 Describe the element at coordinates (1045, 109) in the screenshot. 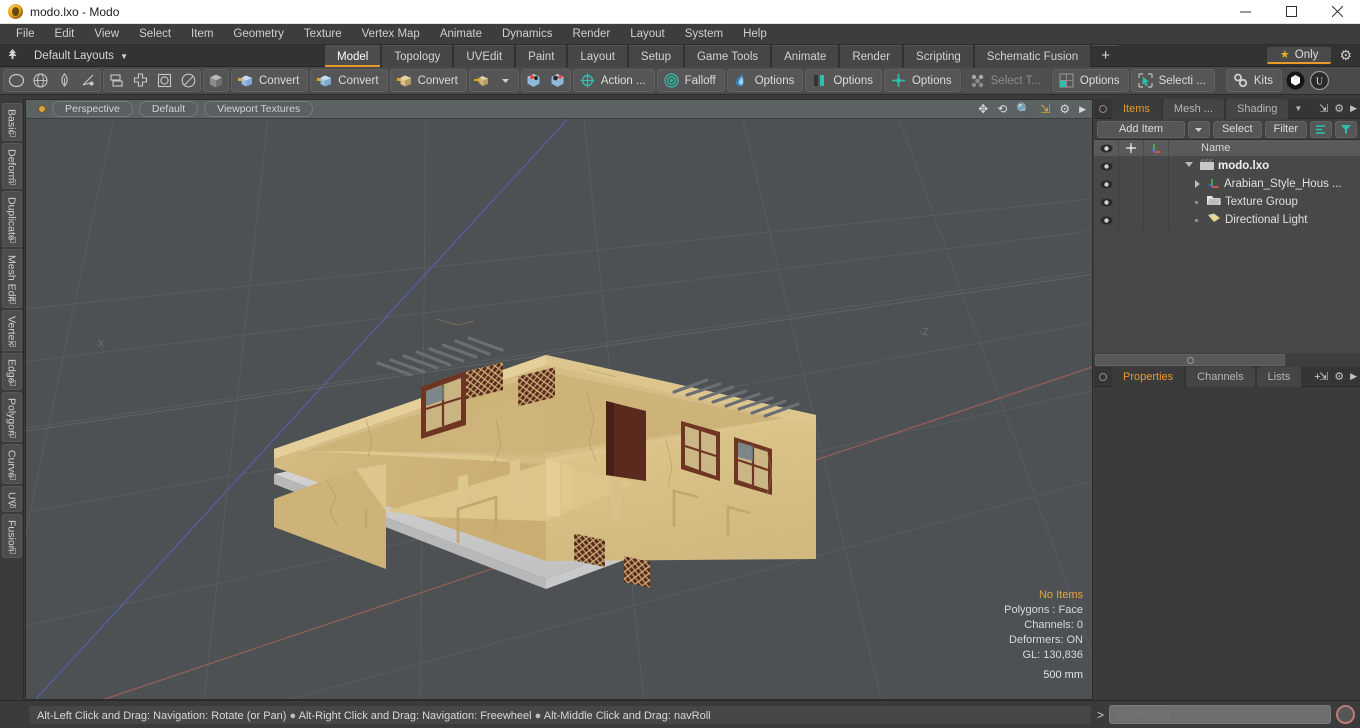

I see `fit-icon: ⇲` at that location.